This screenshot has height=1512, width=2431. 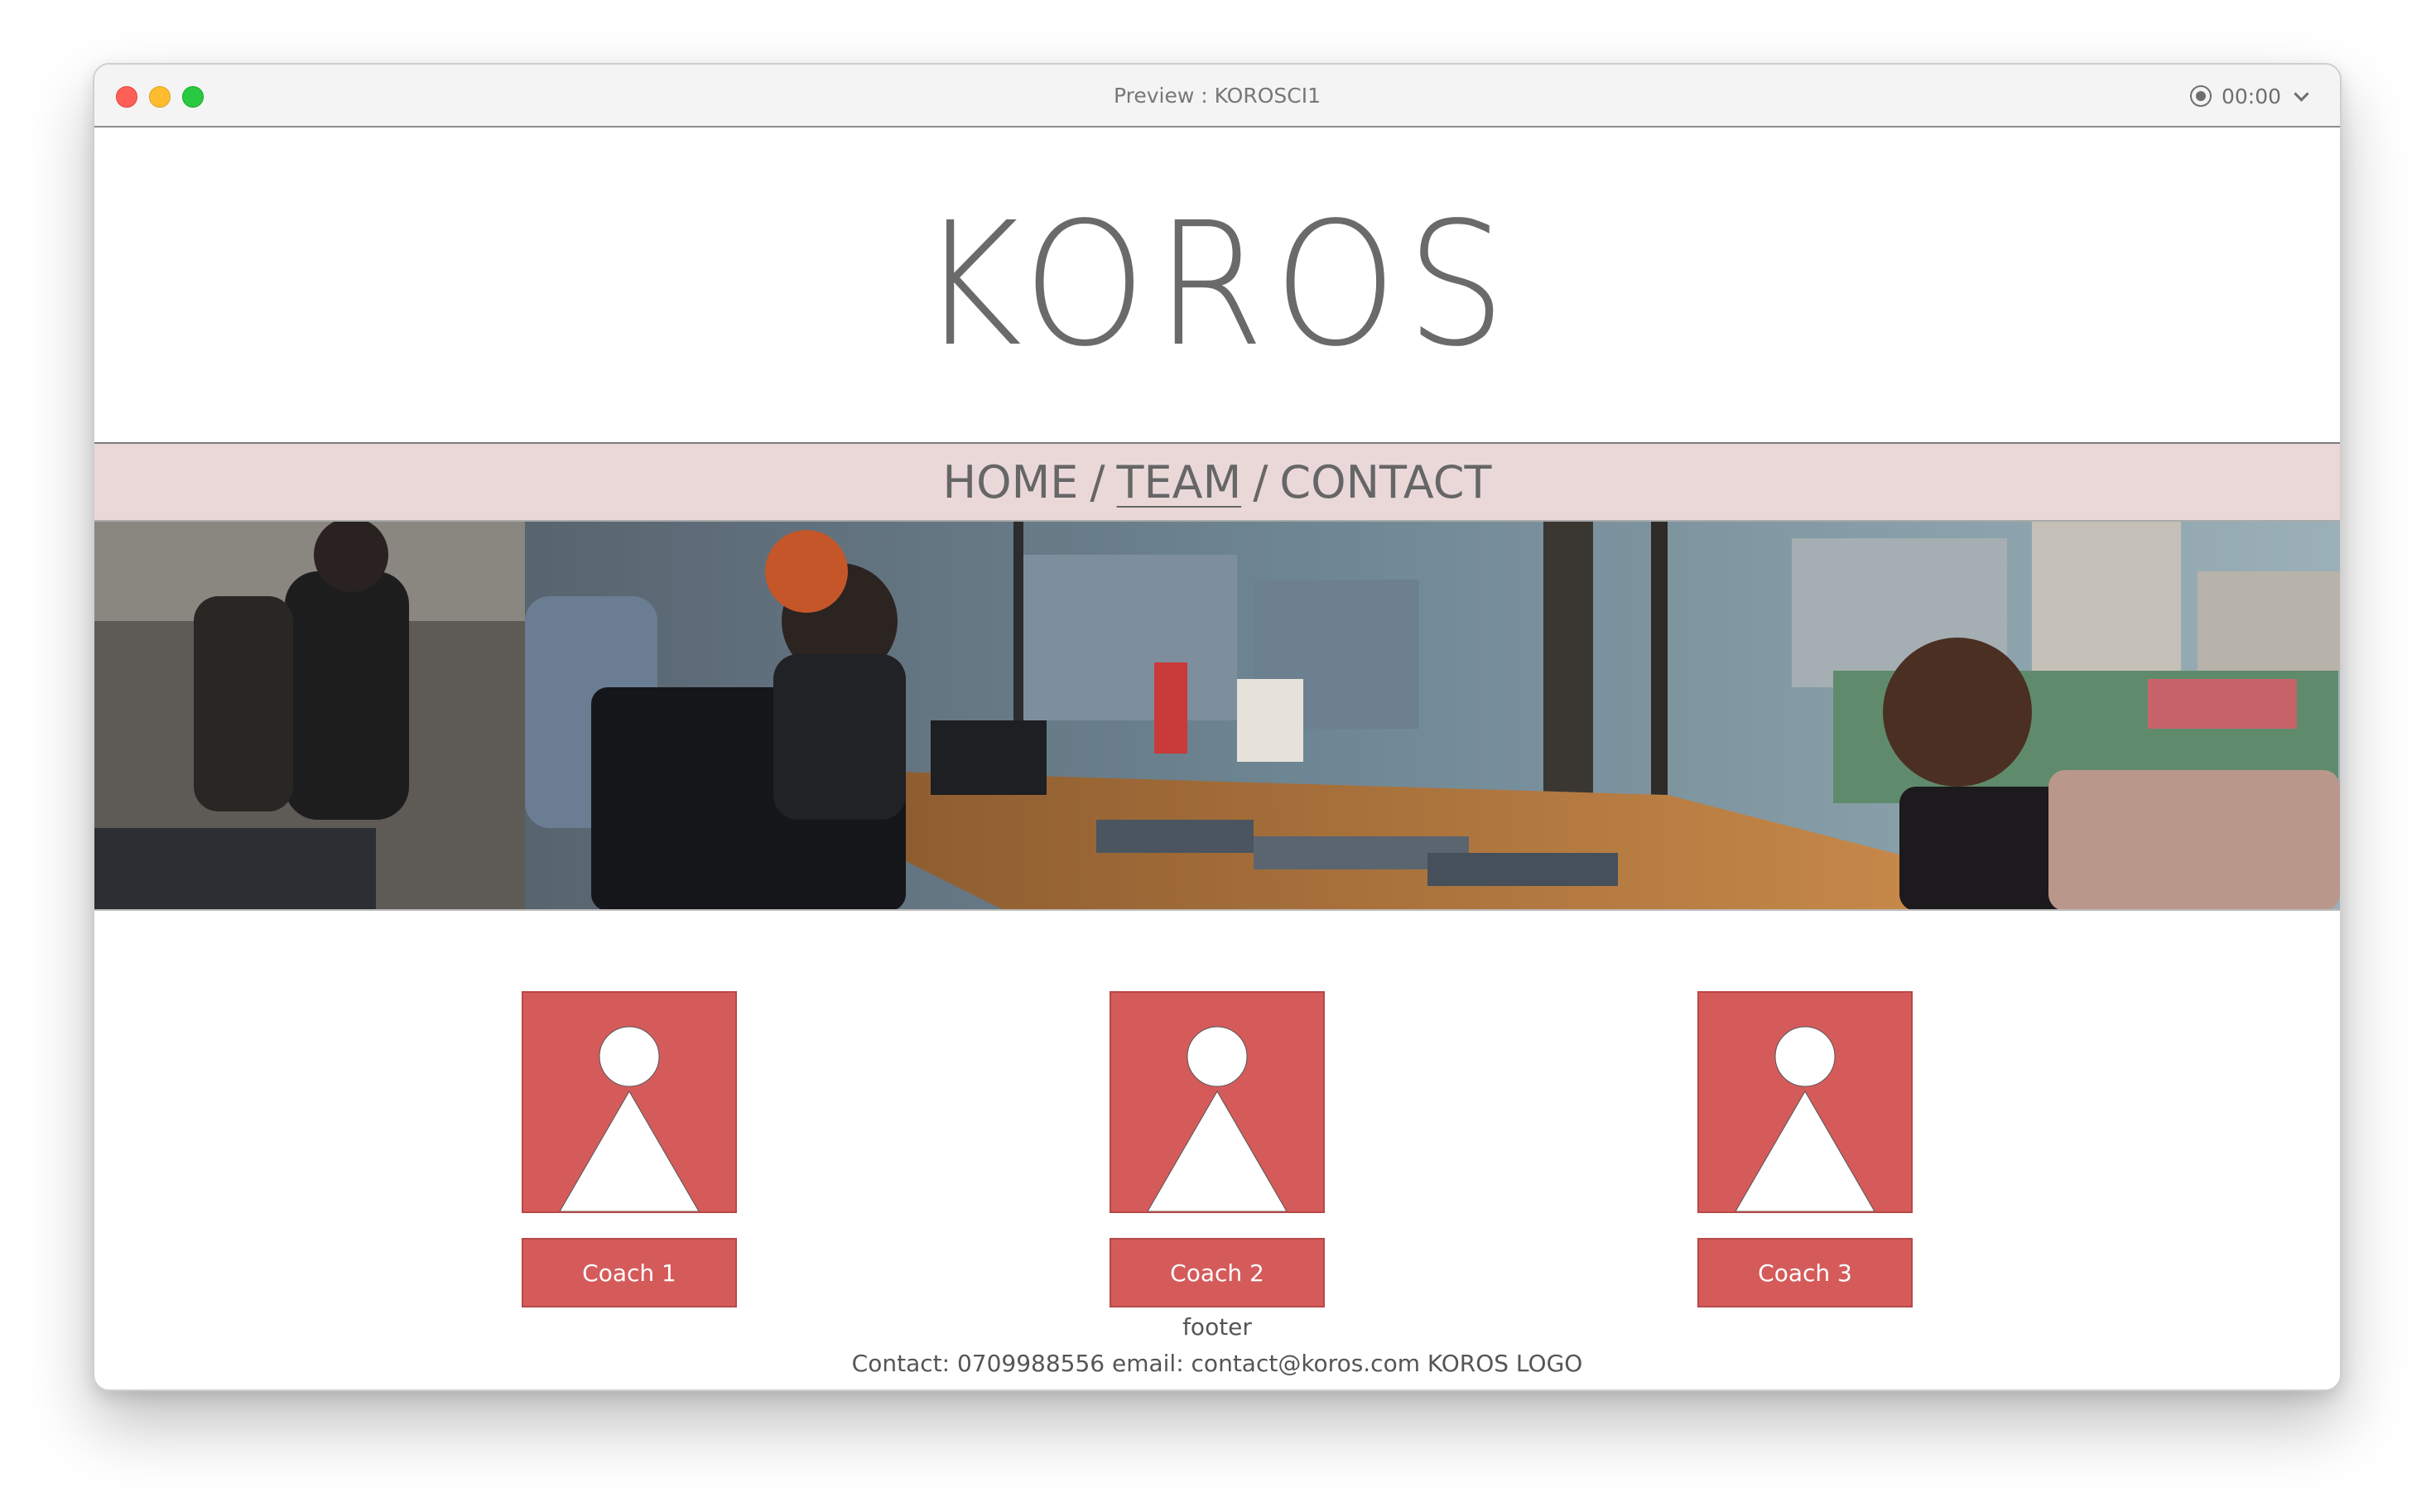 I want to click on record-icon, so click(x=2200, y=96).